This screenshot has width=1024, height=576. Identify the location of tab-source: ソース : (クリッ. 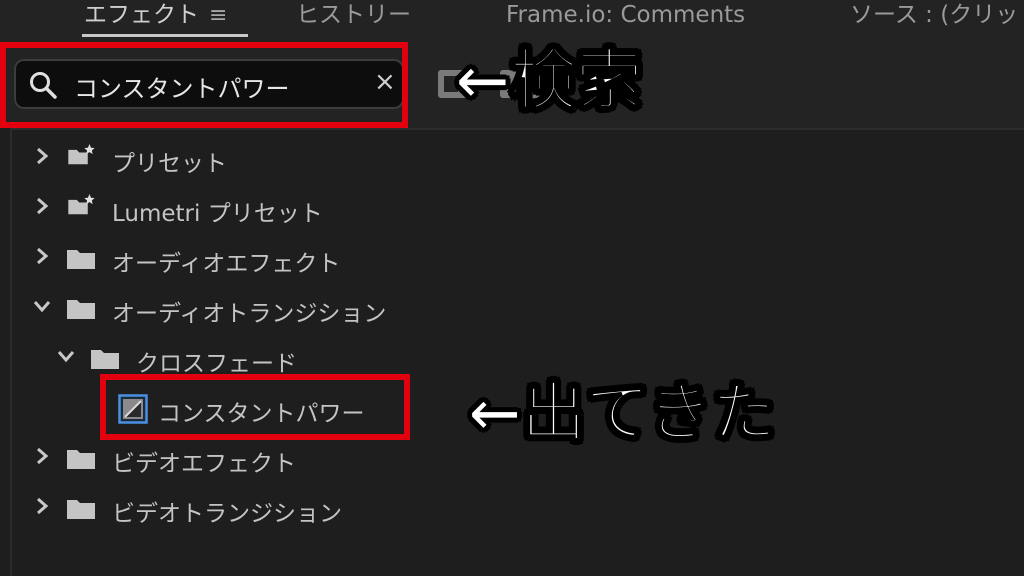
(934, 18).